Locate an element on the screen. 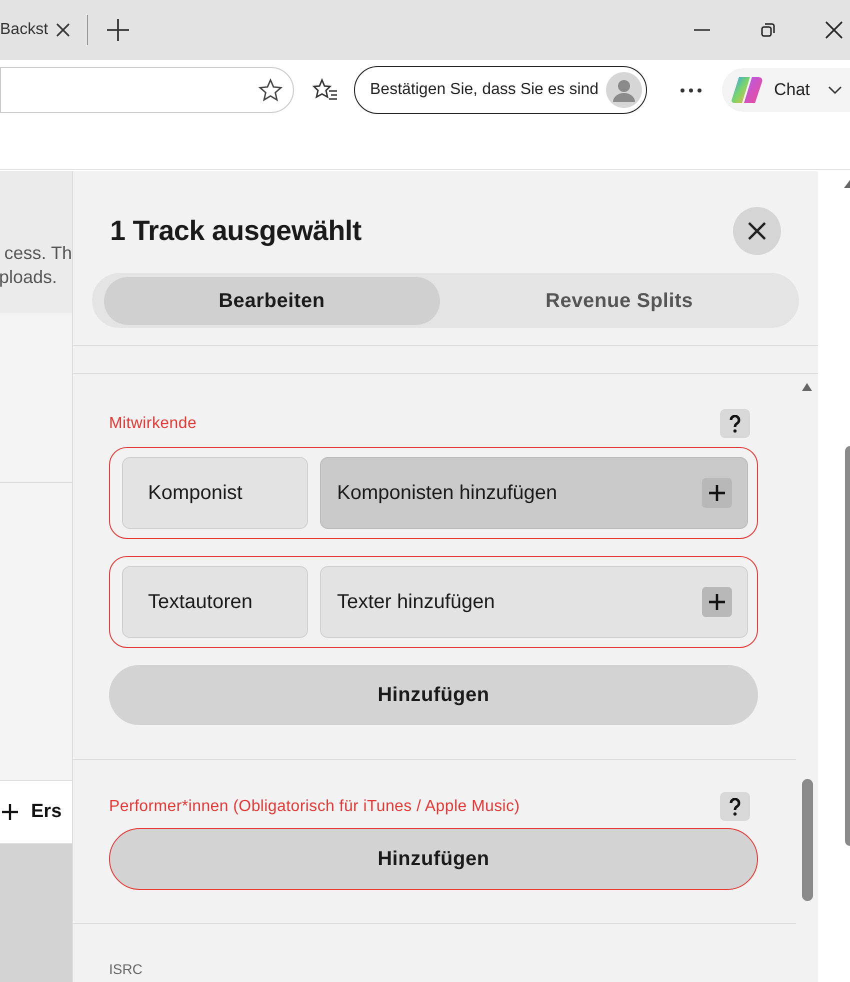 Image resolution: width=850 pixels, height=982 pixels. notice-text: ploads. is located at coordinates (29, 277).